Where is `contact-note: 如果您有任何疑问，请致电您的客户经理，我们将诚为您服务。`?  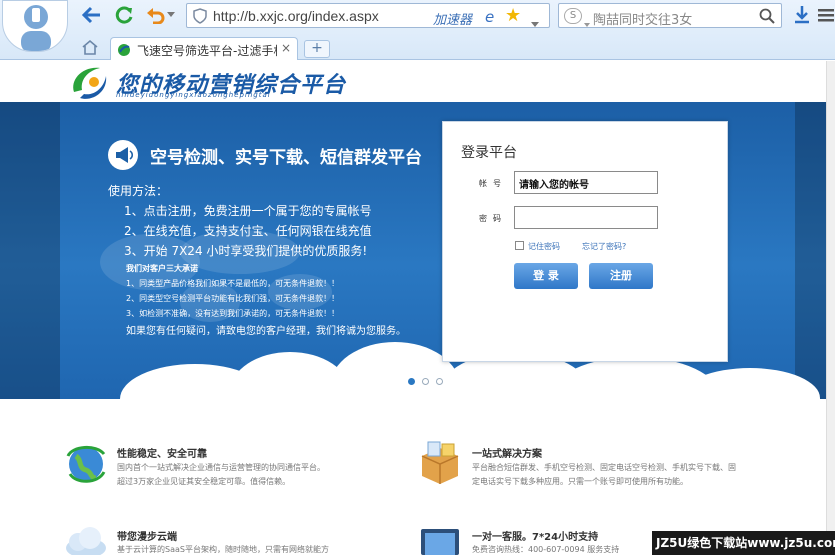
contact-note: 如果您有任何疑问，请致电您的客户经理，我们将诚为您服务。 is located at coordinates (266, 331).